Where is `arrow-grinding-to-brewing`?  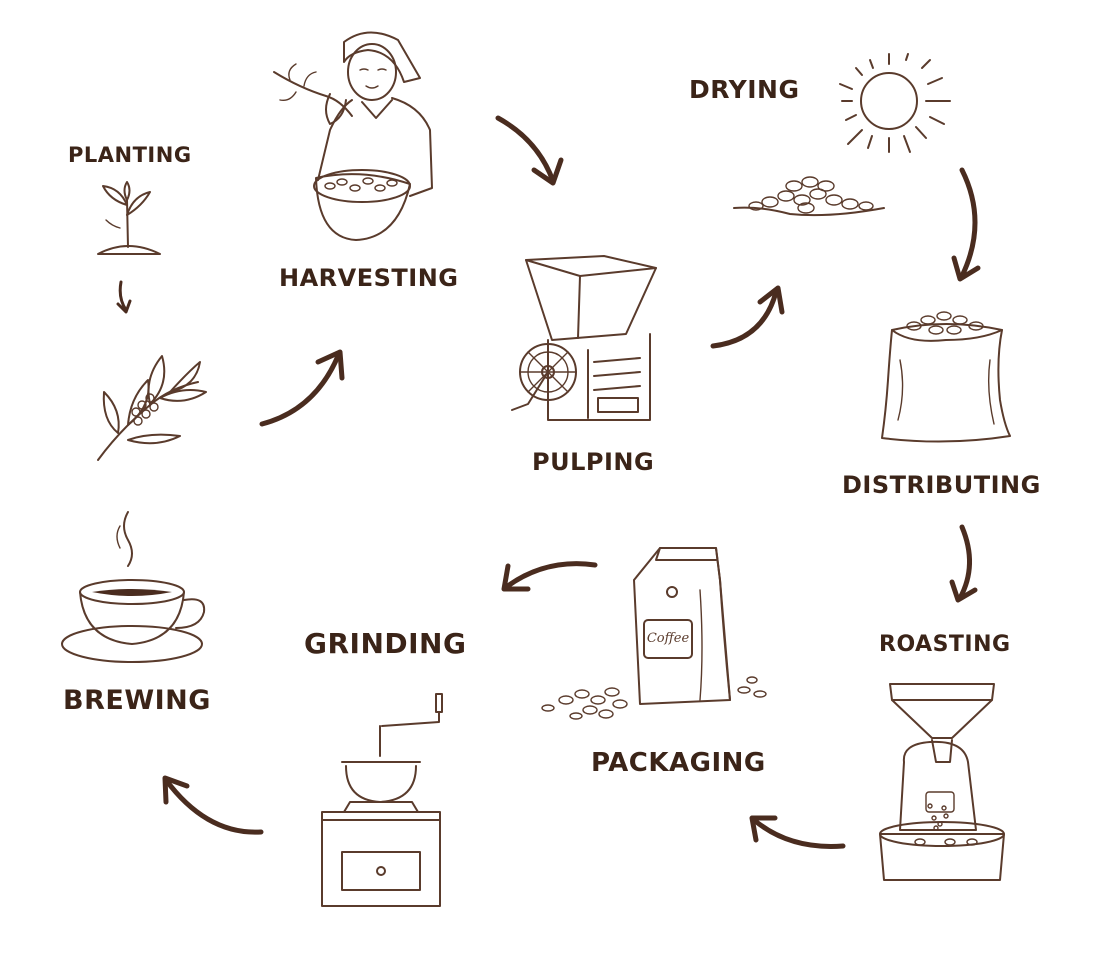 arrow-grinding-to-brewing is located at coordinates (213, 805).